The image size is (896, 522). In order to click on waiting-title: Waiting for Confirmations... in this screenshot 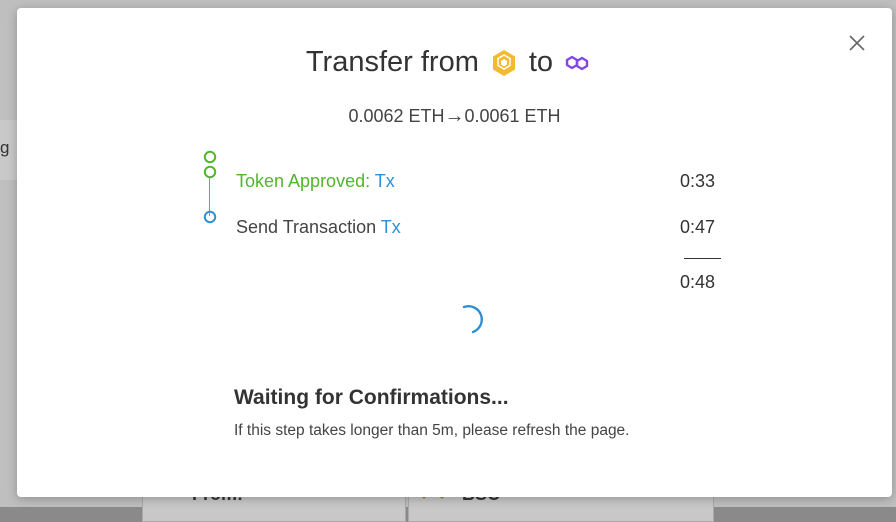, I will do `click(371, 397)`.